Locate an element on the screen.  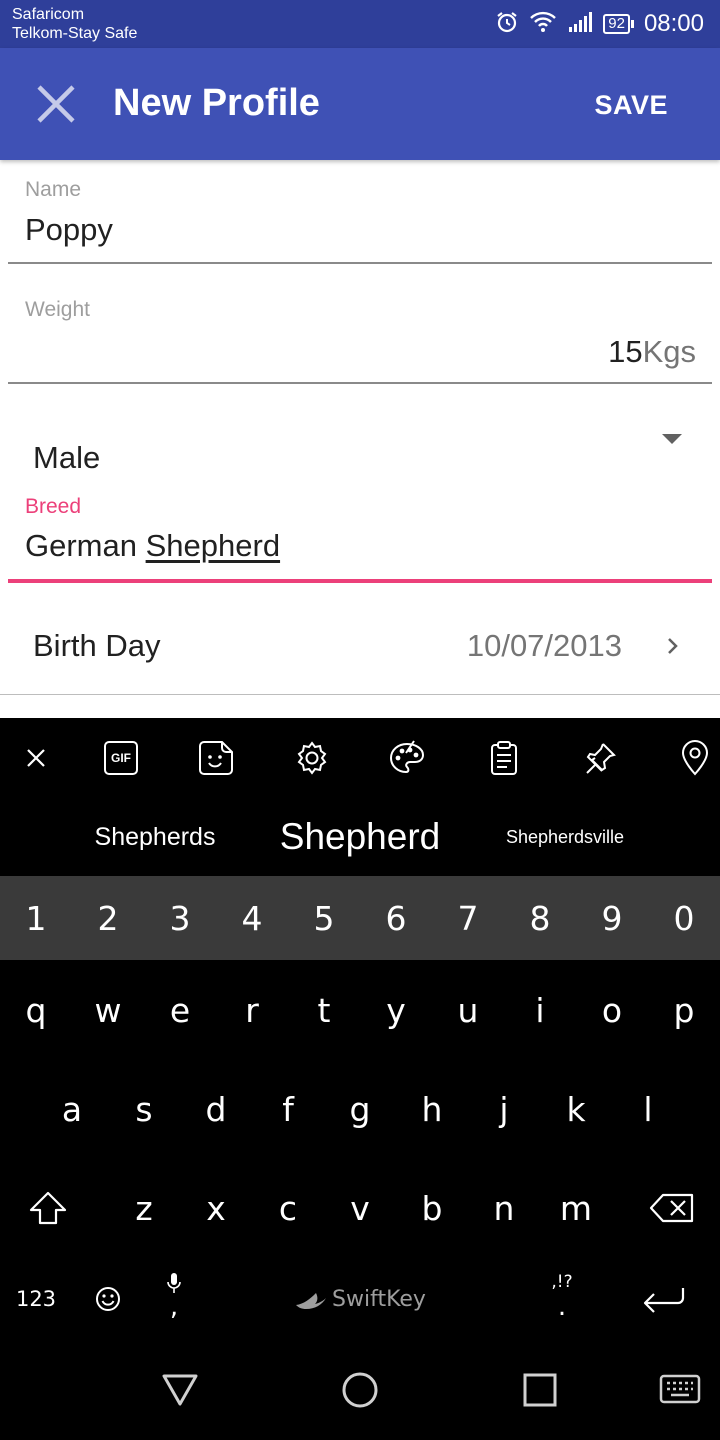
key-w: w is located at coordinates (108, 1010).